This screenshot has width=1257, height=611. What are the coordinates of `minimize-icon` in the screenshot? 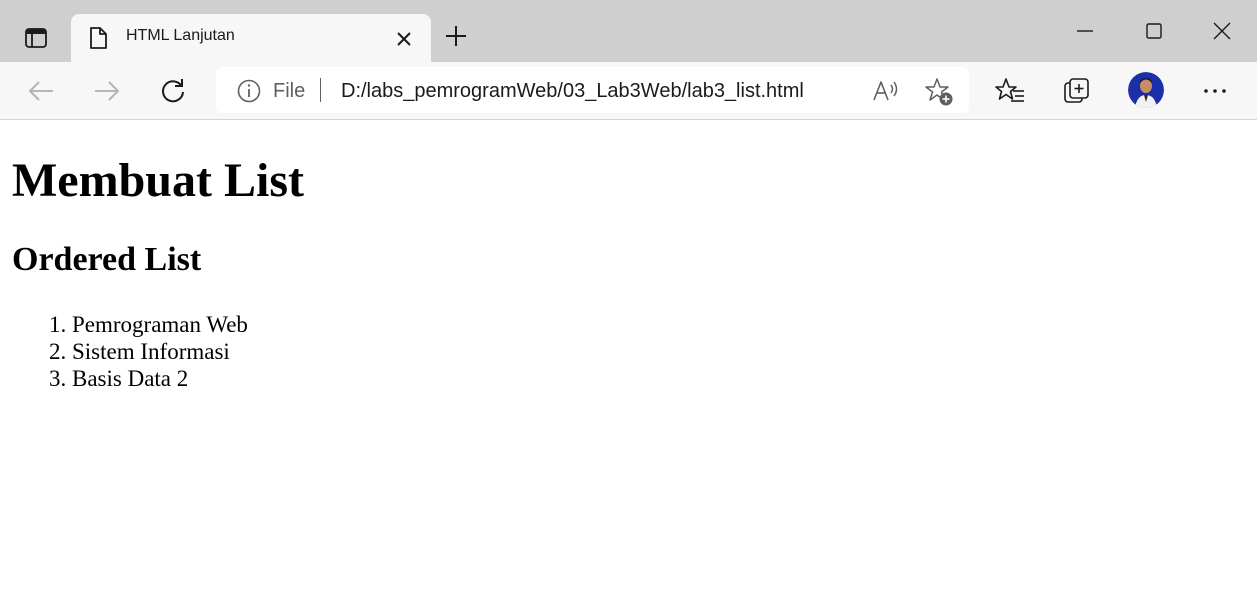 It's located at (1085, 32).